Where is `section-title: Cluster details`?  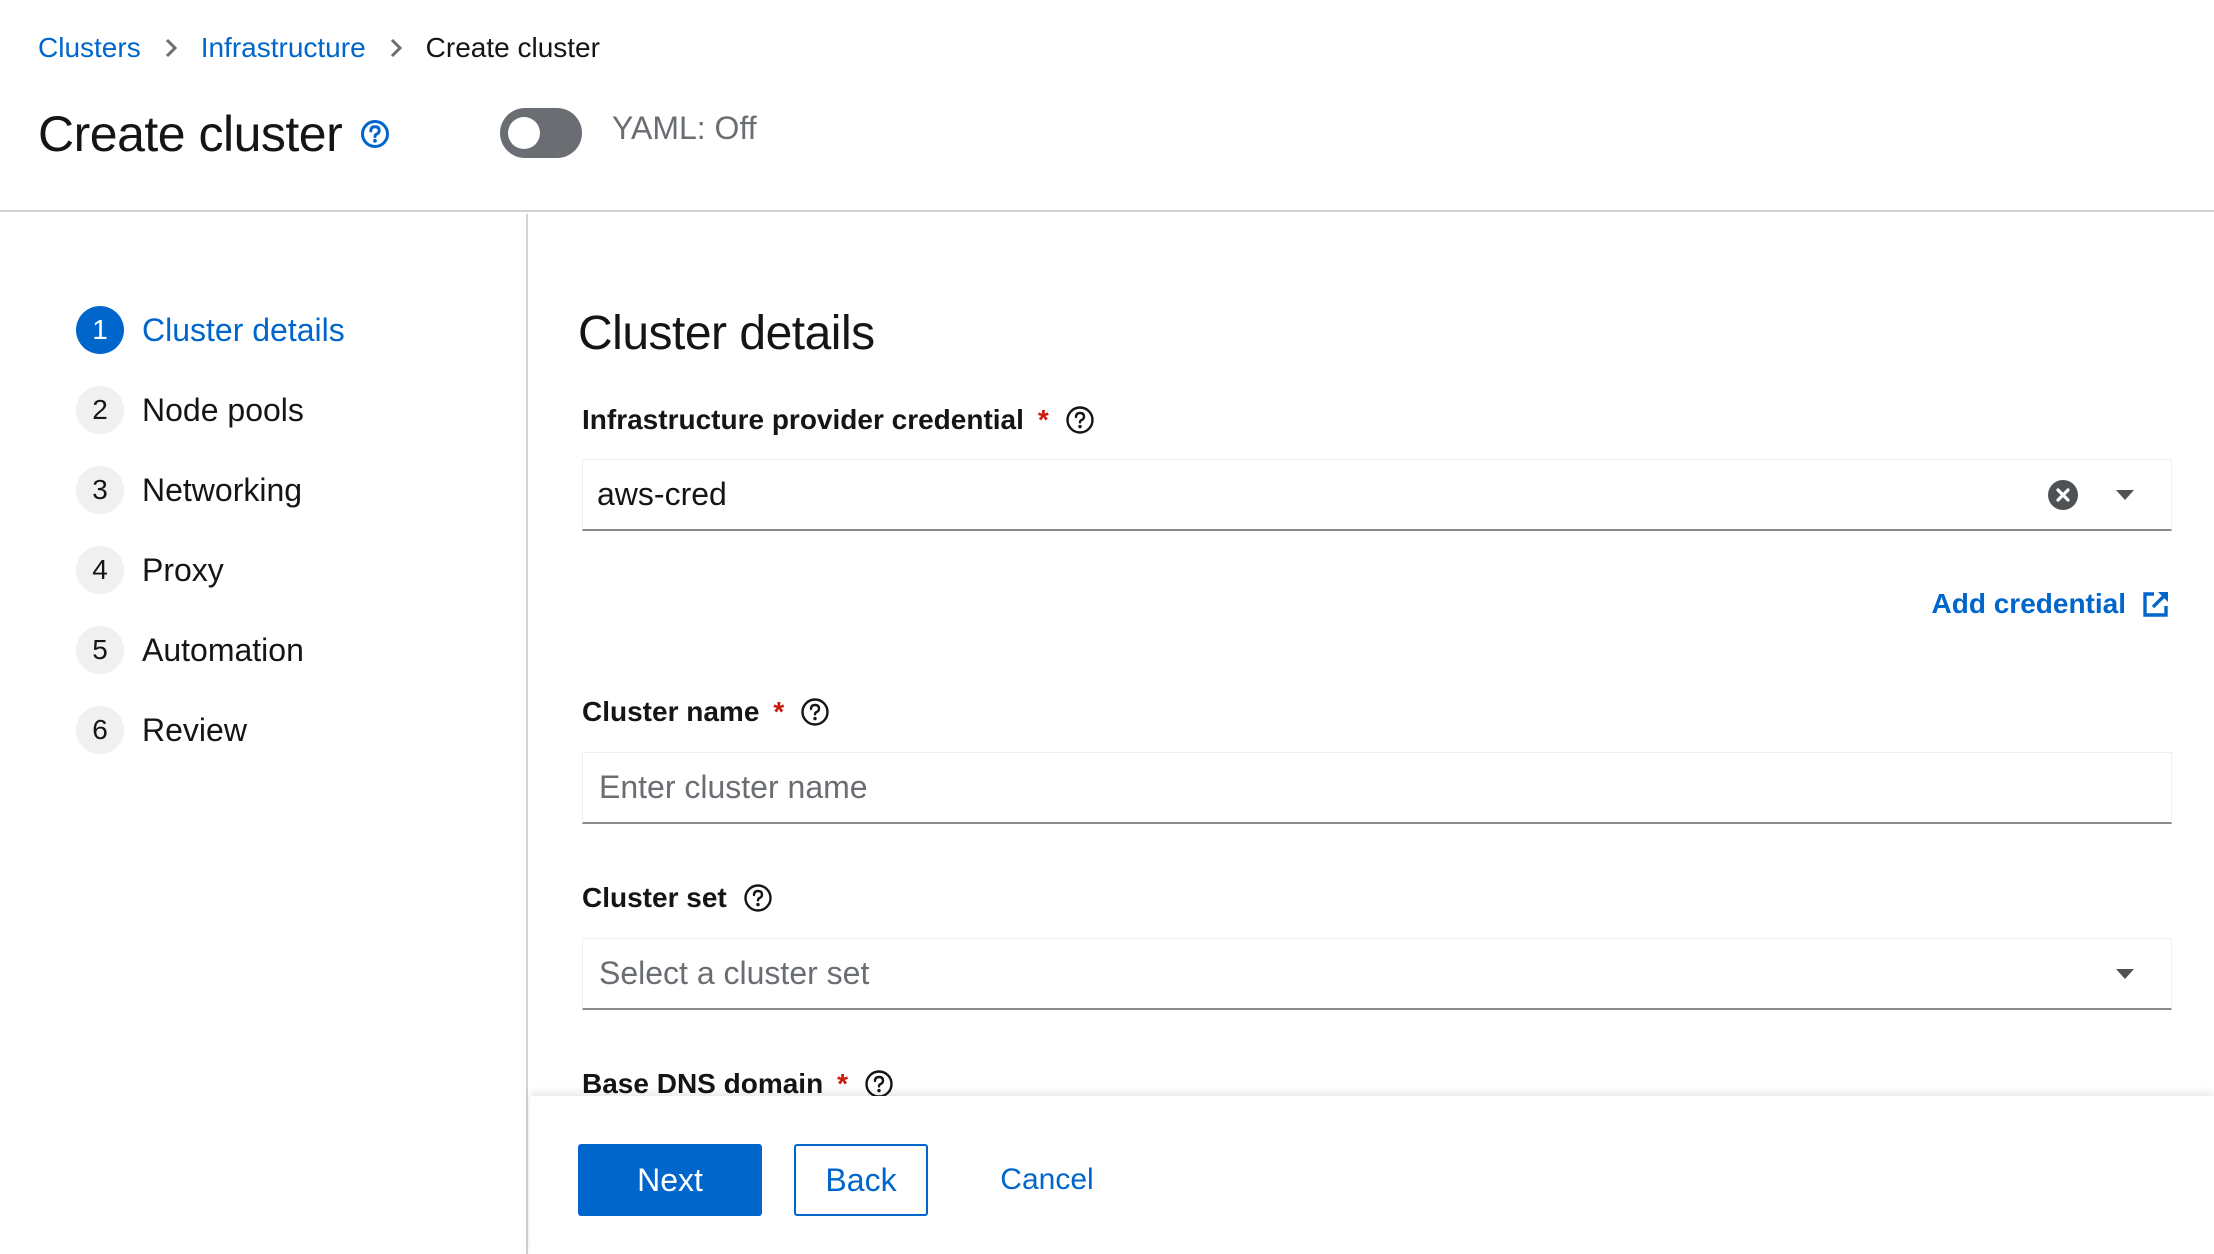
section-title: Cluster details is located at coordinates (726, 333).